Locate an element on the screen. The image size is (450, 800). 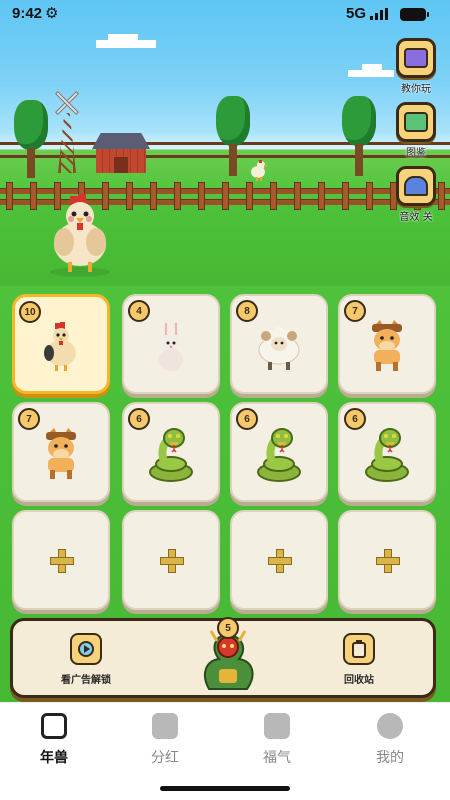
tab-label: 分红 is located at coordinates (165, 758).